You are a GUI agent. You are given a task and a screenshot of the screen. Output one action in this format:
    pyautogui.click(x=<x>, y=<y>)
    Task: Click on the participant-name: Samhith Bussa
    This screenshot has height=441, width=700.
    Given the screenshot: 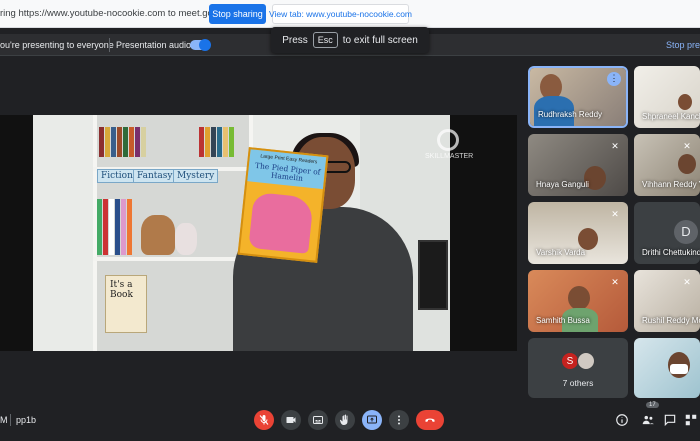 What is the action you would take?
    pyautogui.click(x=563, y=320)
    